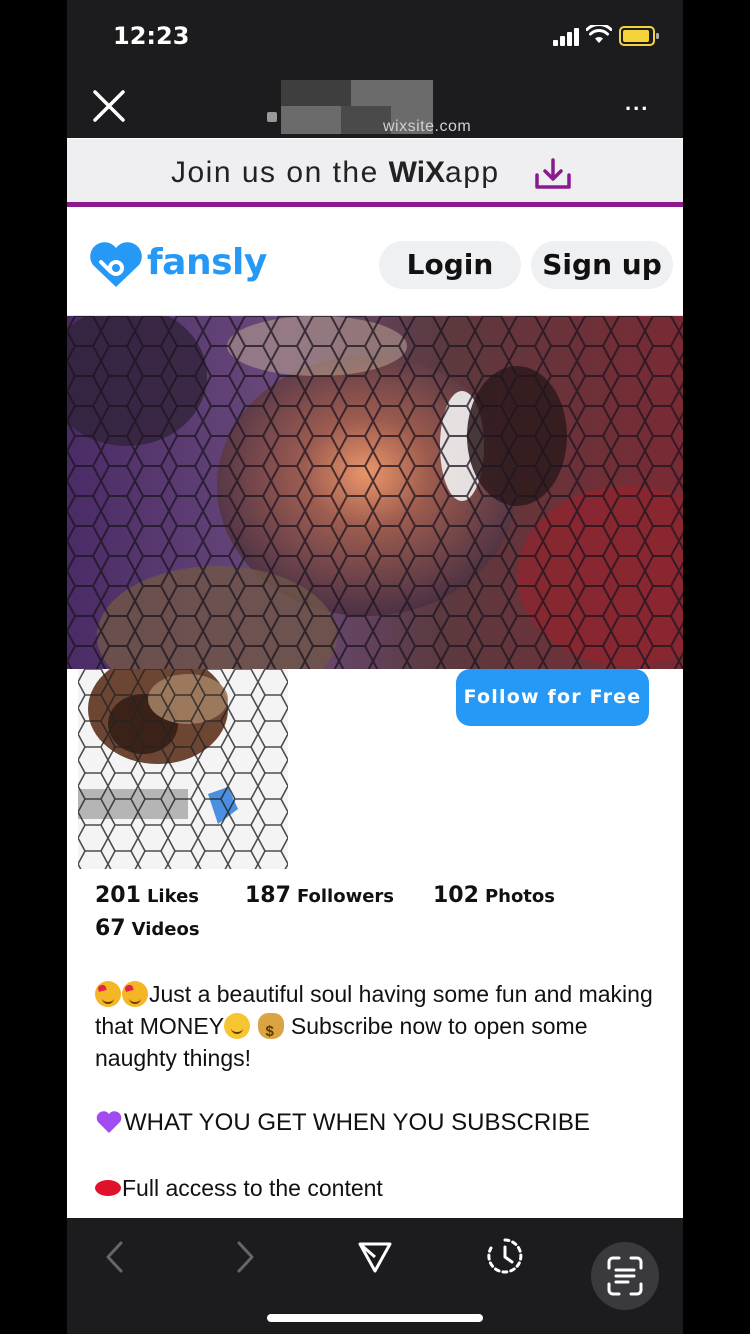 Image resolution: width=750 pixels, height=1334 pixels. I want to click on wix-logo: WiX, so click(417, 172).